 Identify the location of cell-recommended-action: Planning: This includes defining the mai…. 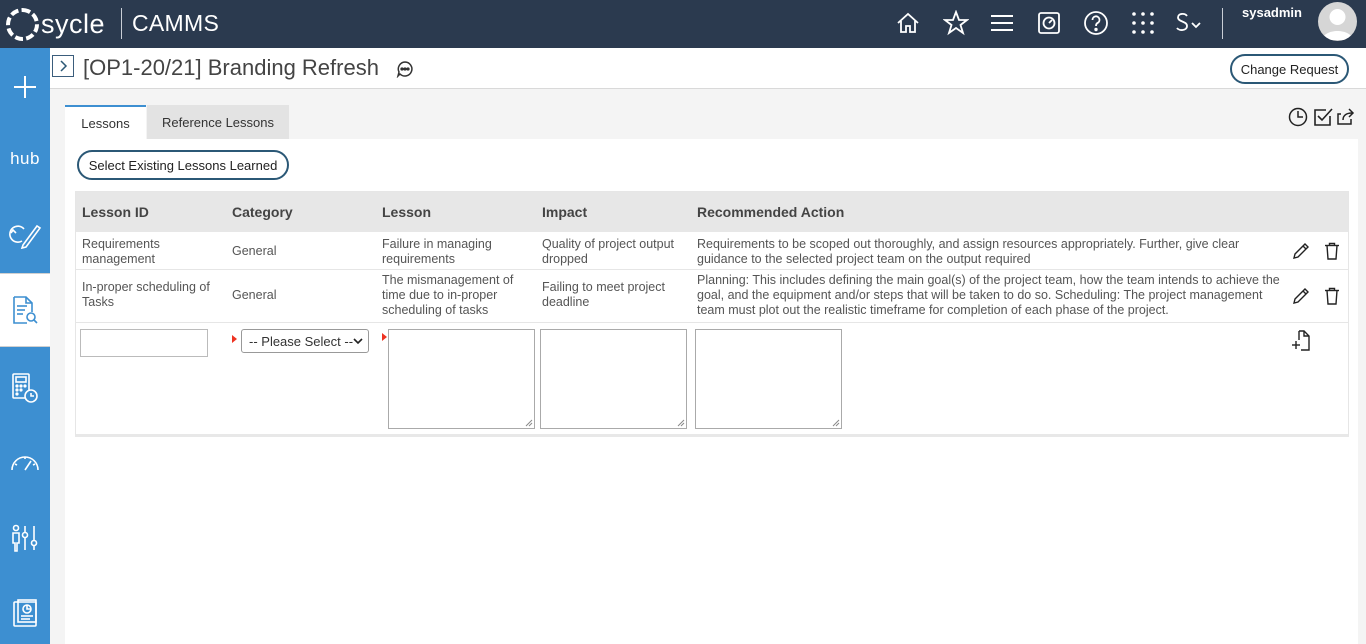
(988, 295).